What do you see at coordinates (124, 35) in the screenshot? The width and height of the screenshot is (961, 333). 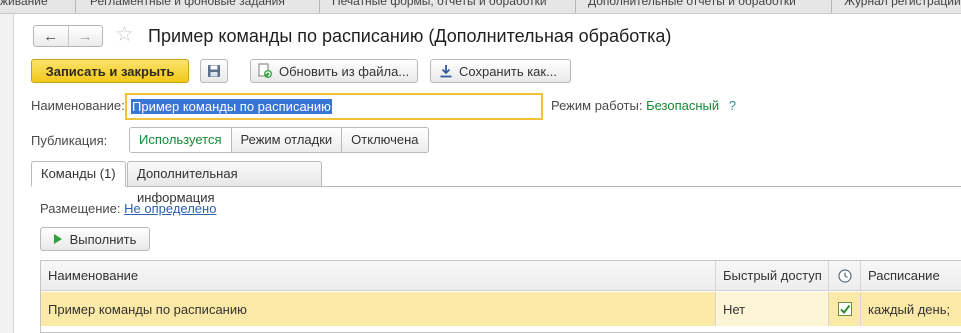 I see `favorite-star-icon: ☆` at bounding box center [124, 35].